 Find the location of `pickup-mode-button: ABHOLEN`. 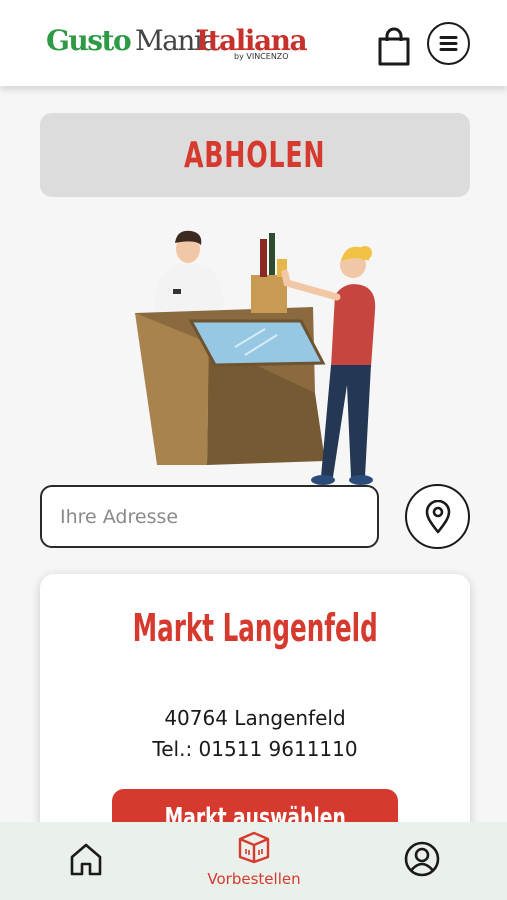

pickup-mode-button: ABHOLEN is located at coordinates (255, 155).